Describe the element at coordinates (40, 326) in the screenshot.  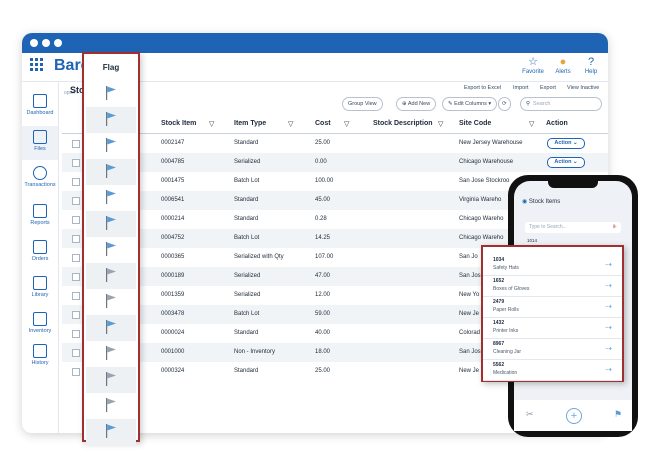
I see `sidebar-item-inventory: Inventory` at that location.